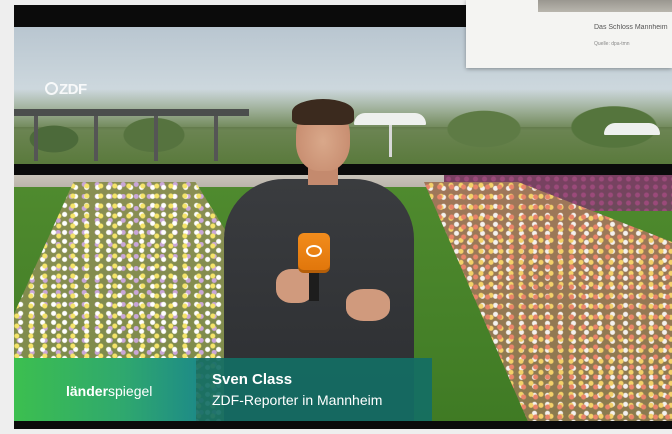 The height and width of the screenshot is (434, 672). I want to click on show-title: länder spiegel, so click(105, 389).